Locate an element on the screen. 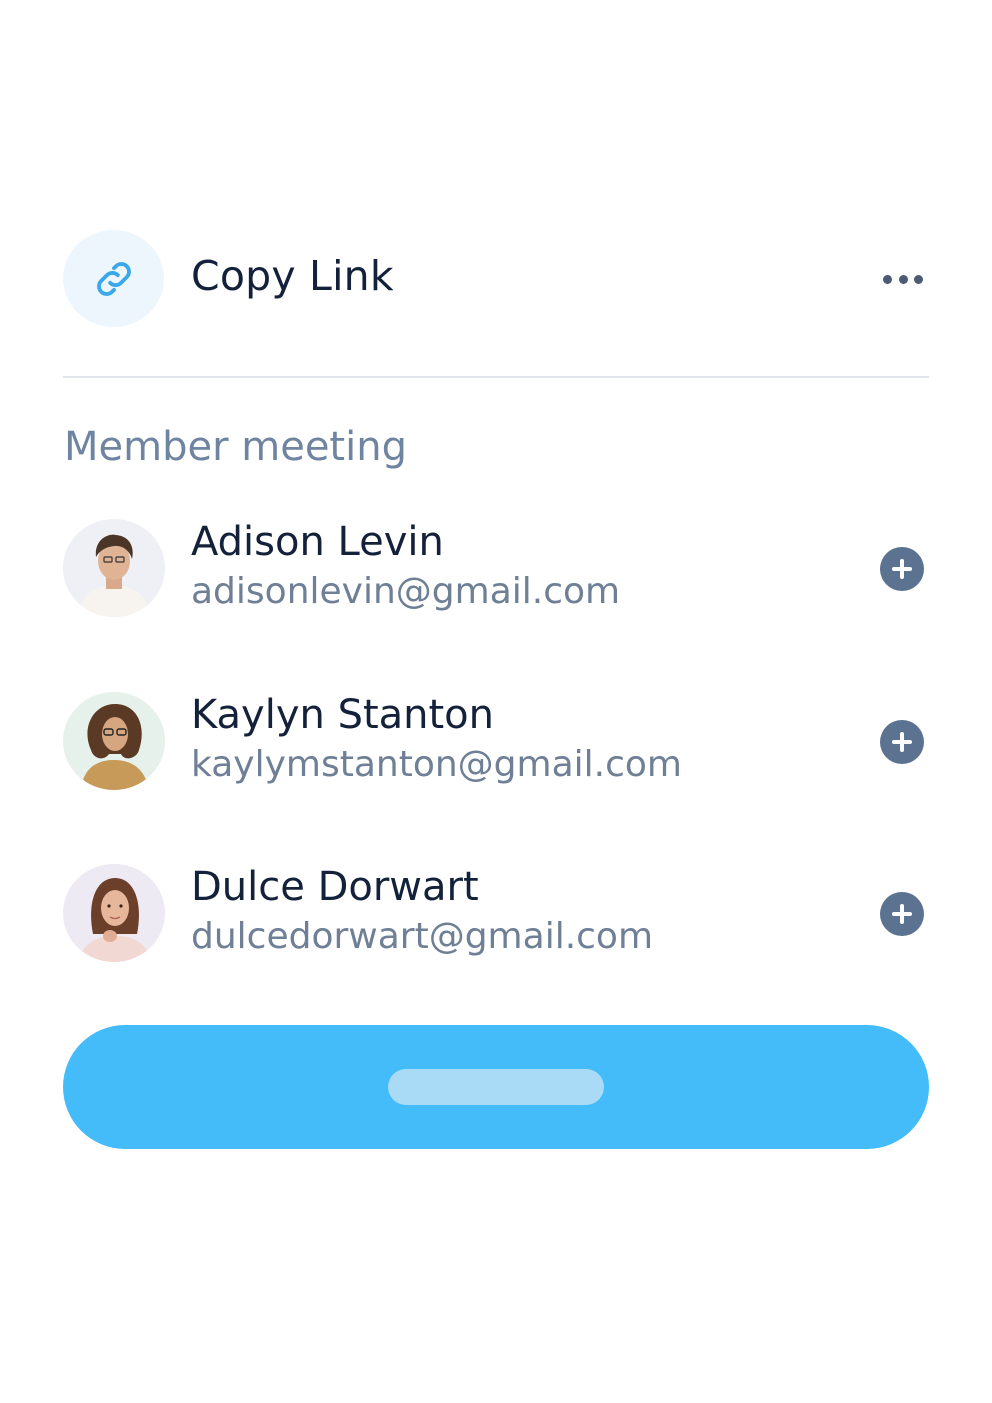 The height and width of the screenshot is (1403, 992). button-label-placeholder is located at coordinates (496, 1087).